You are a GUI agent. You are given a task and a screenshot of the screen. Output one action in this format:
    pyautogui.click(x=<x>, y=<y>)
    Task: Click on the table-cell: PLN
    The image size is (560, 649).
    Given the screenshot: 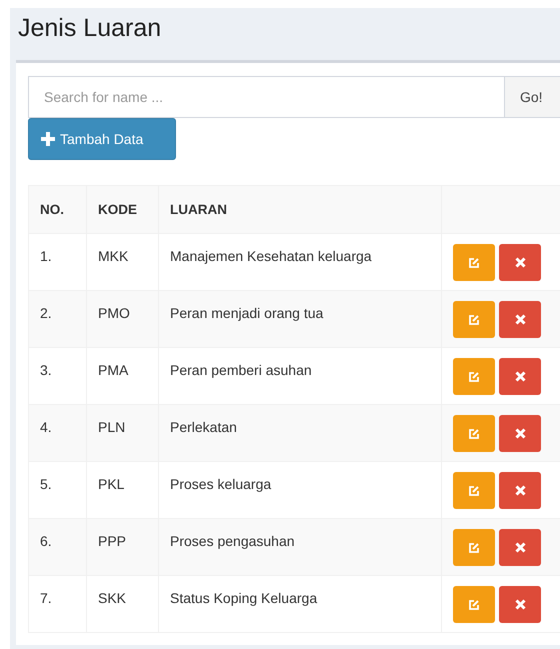 What is the action you would take?
    pyautogui.click(x=122, y=433)
    